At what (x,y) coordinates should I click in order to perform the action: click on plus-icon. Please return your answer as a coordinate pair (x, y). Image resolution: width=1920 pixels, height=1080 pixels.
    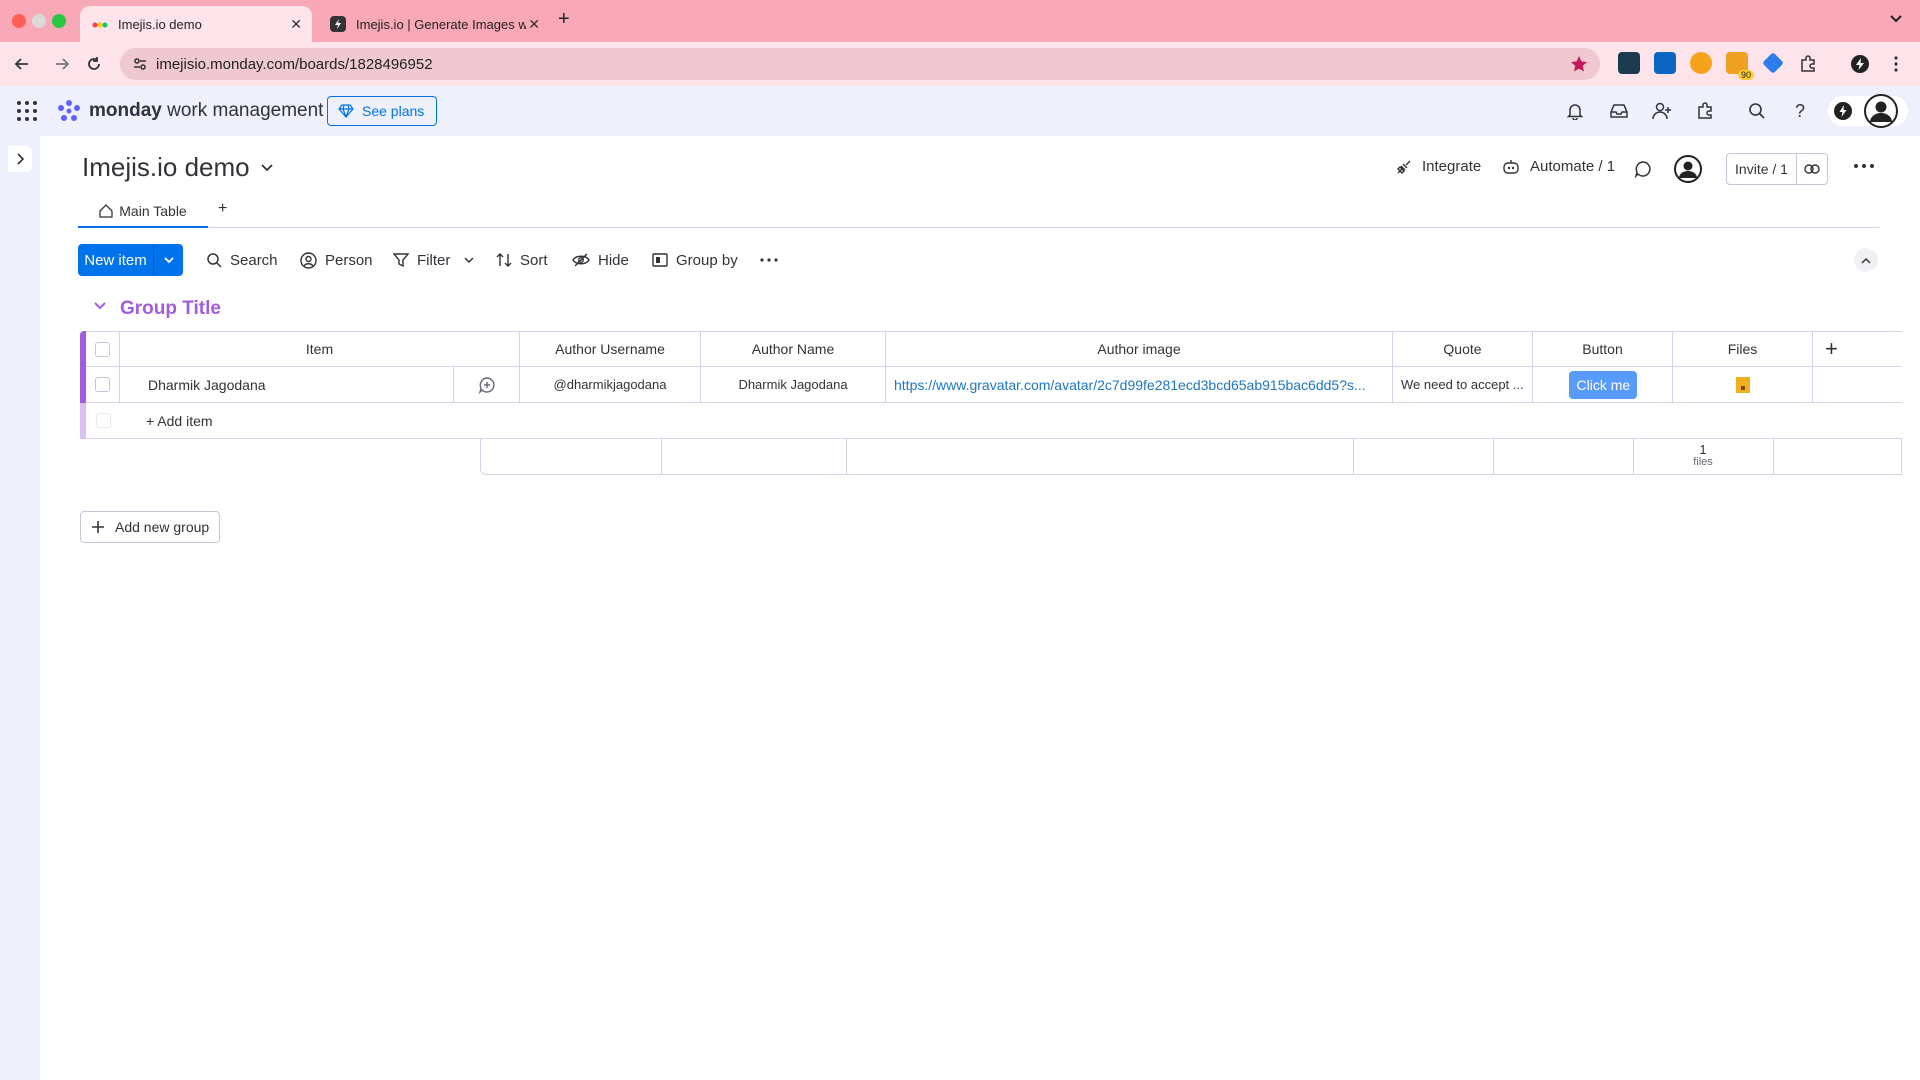
    Looking at the image, I should click on (98, 527).